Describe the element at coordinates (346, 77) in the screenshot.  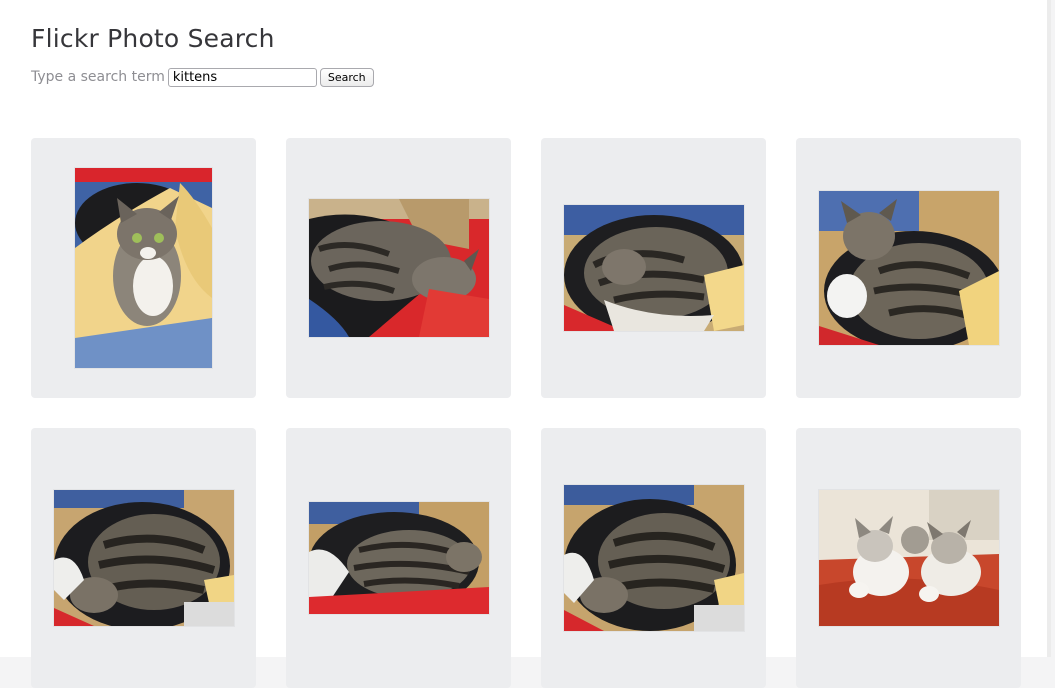
I see `search-button: Search` at that location.